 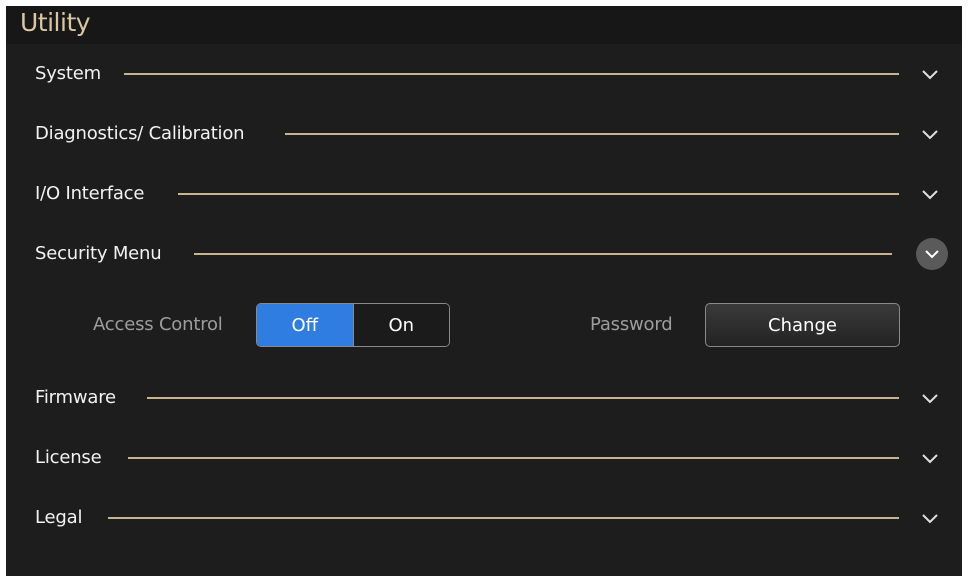 I want to click on title-bar: Utility, so click(x=484, y=25).